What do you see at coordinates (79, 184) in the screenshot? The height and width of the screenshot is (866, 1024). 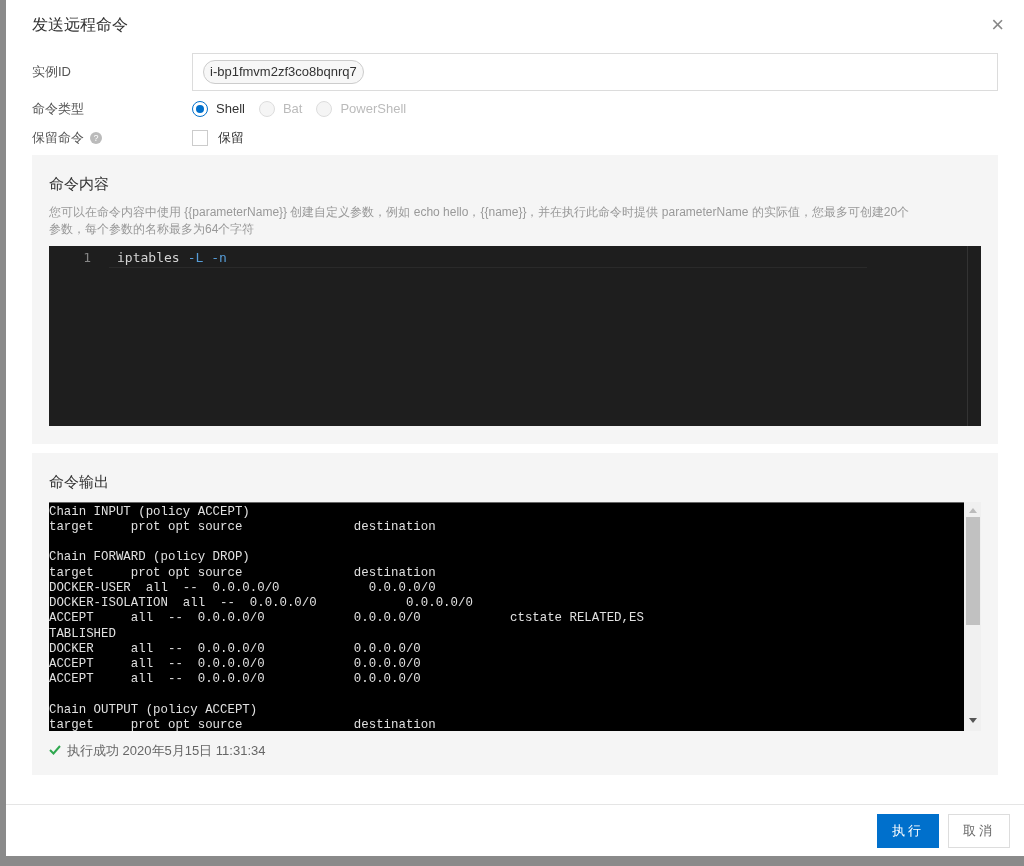 I see `section-title: 命令内容` at bounding box center [79, 184].